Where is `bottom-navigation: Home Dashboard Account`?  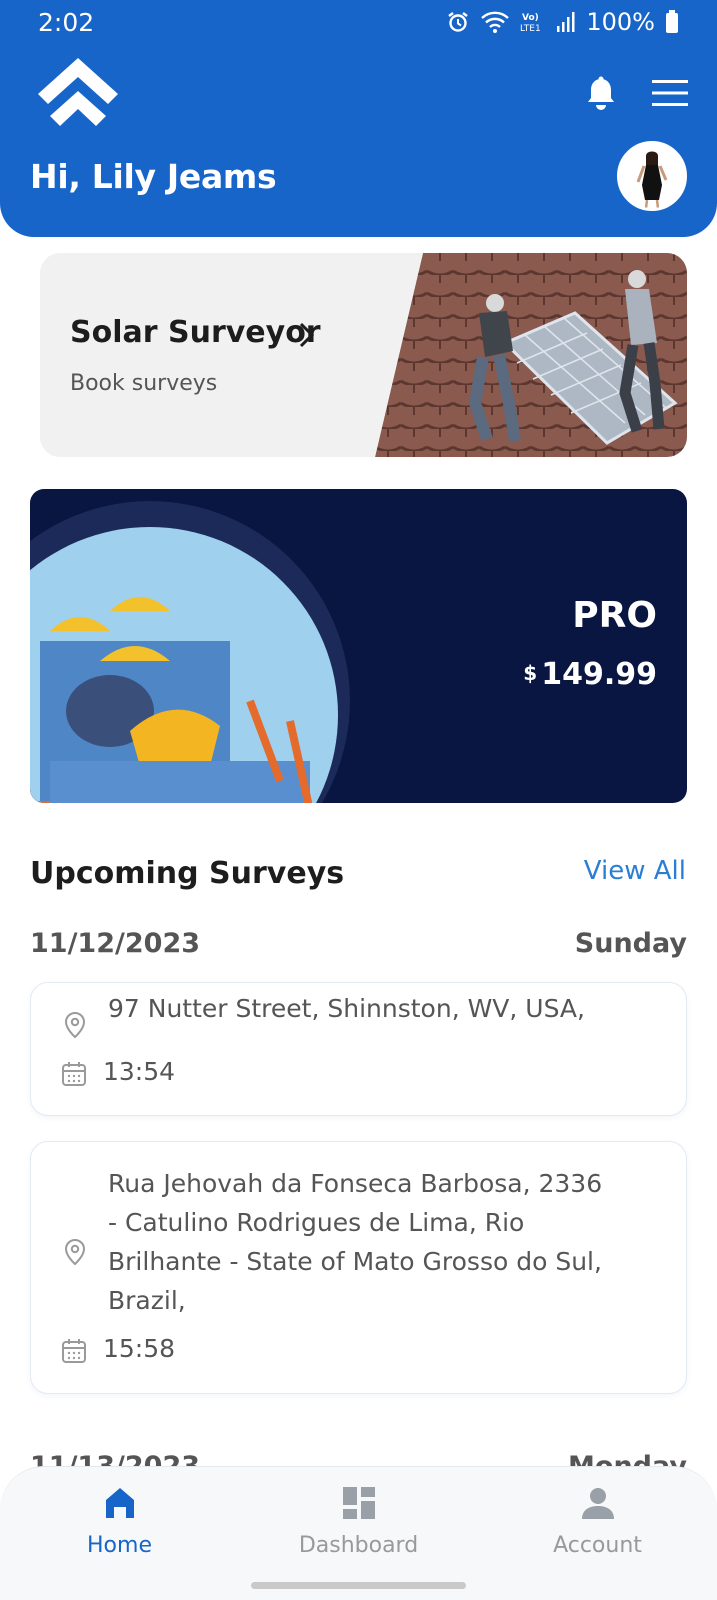 bottom-navigation: Home Dashboard Account is located at coordinates (358, 1533).